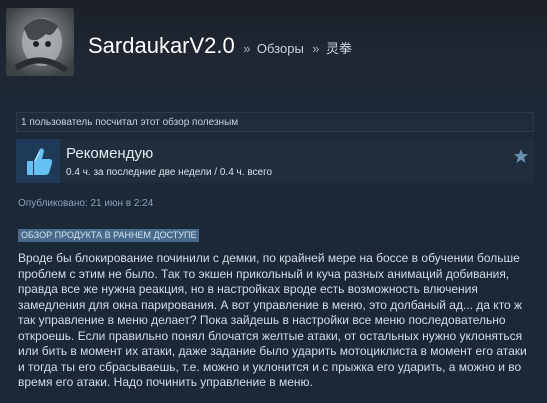 This screenshot has height=403, width=547. Describe the element at coordinates (109, 235) in the screenshot. I see `early-access-badge: ОБЗОР ПРОДУКТА В РАННЕМ ДОСТУПЕ` at that location.